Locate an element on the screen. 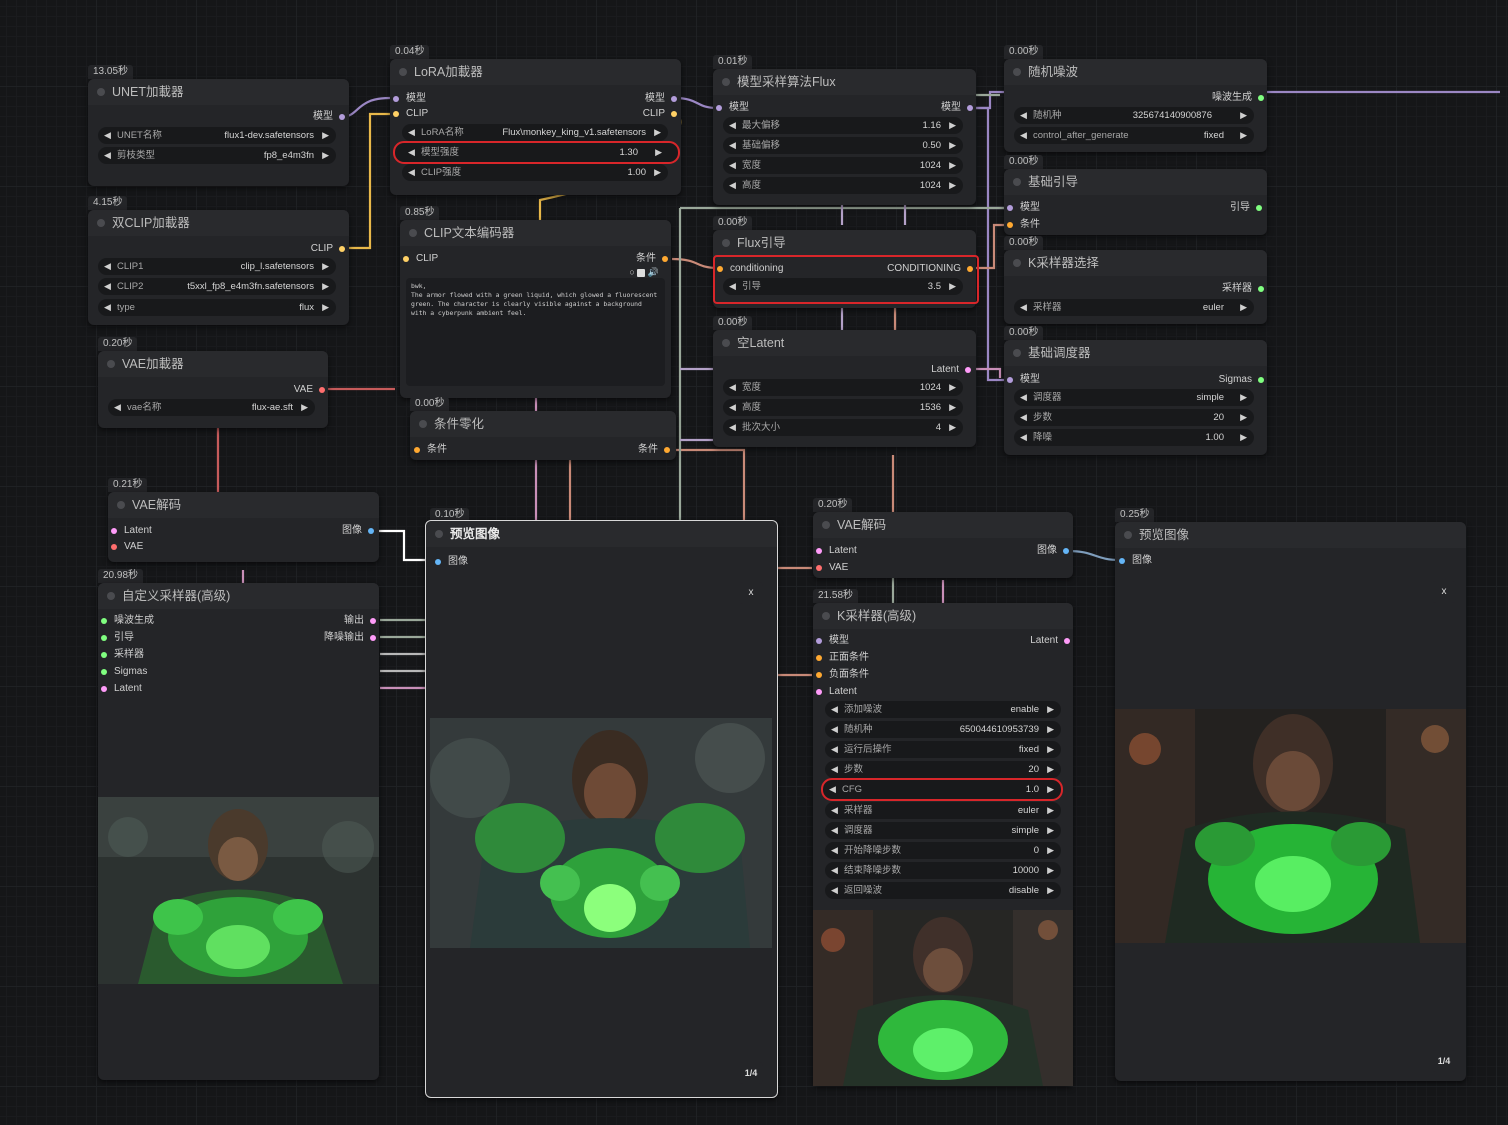 Image resolution: width=1508 pixels, height=1125 pixels. widget-batch-size: ◀ 批次大小 4 ▶ is located at coordinates (843, 427).